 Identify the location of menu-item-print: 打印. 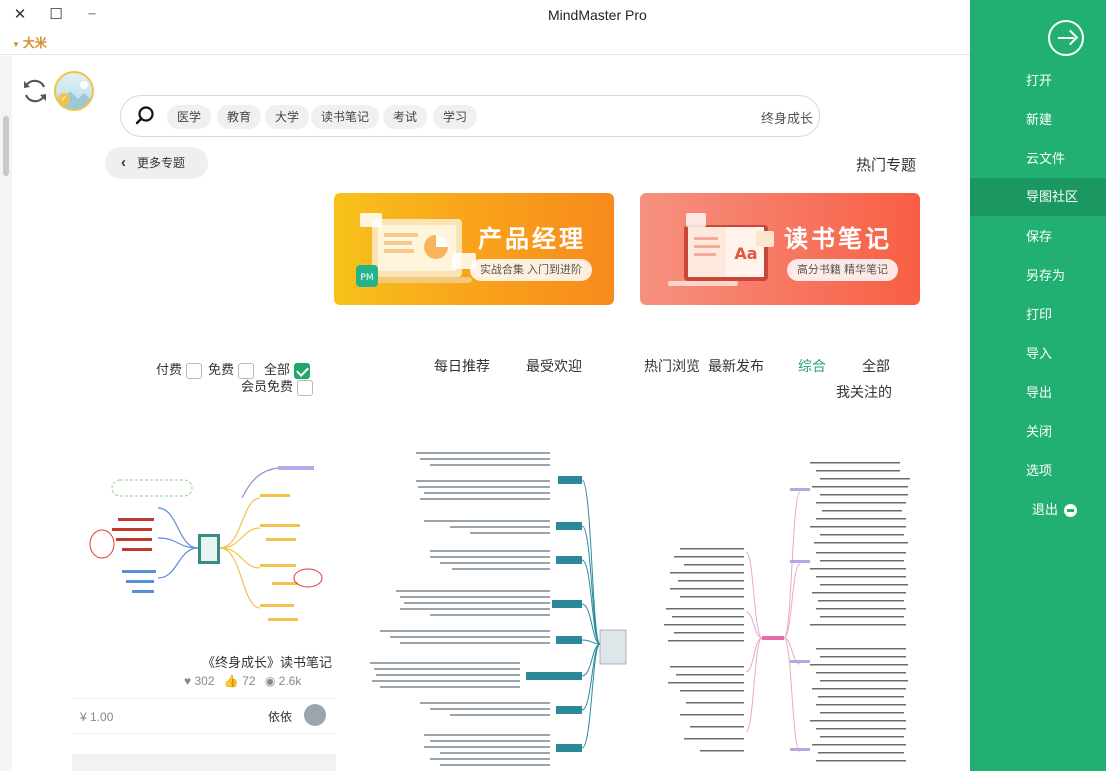
(1038, 315).